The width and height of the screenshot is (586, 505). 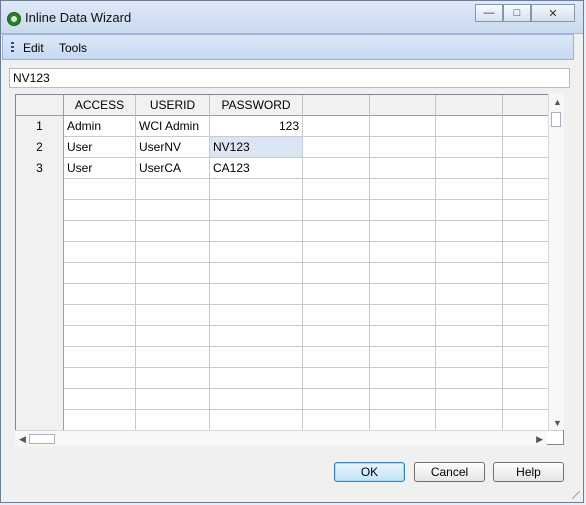 I want to click on vertical-scroll-thumb, so click(x=556, y=119).